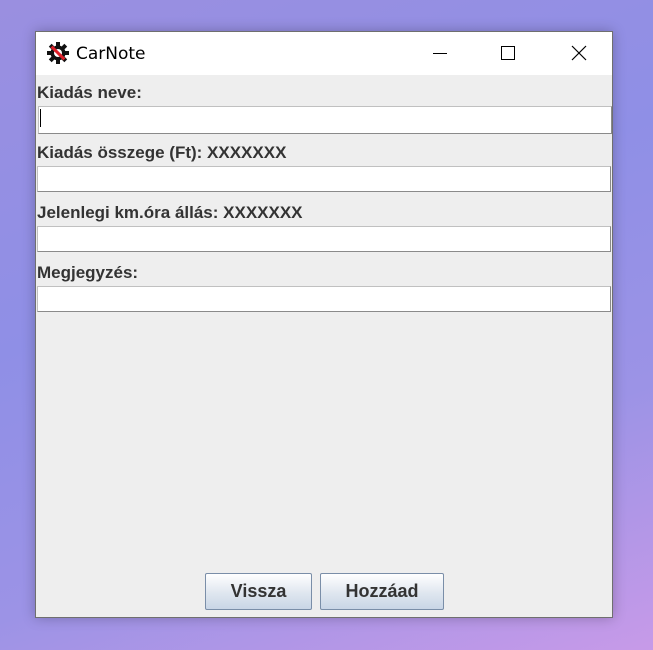 This screenshot has width=653, height=650. I want to click on expense-name-field-wrap, so click(324, 120).